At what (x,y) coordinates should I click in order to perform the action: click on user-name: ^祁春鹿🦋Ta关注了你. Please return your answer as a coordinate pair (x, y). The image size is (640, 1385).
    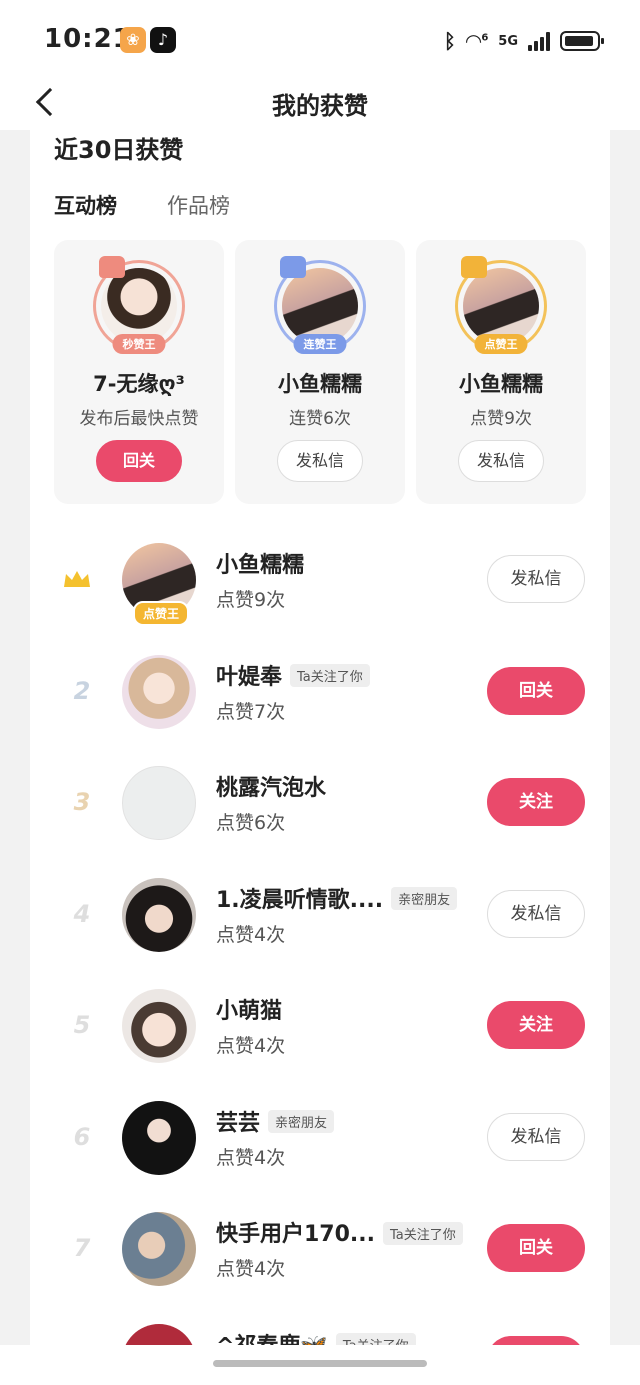
    Looking at the image, I should click on (316, 1336).